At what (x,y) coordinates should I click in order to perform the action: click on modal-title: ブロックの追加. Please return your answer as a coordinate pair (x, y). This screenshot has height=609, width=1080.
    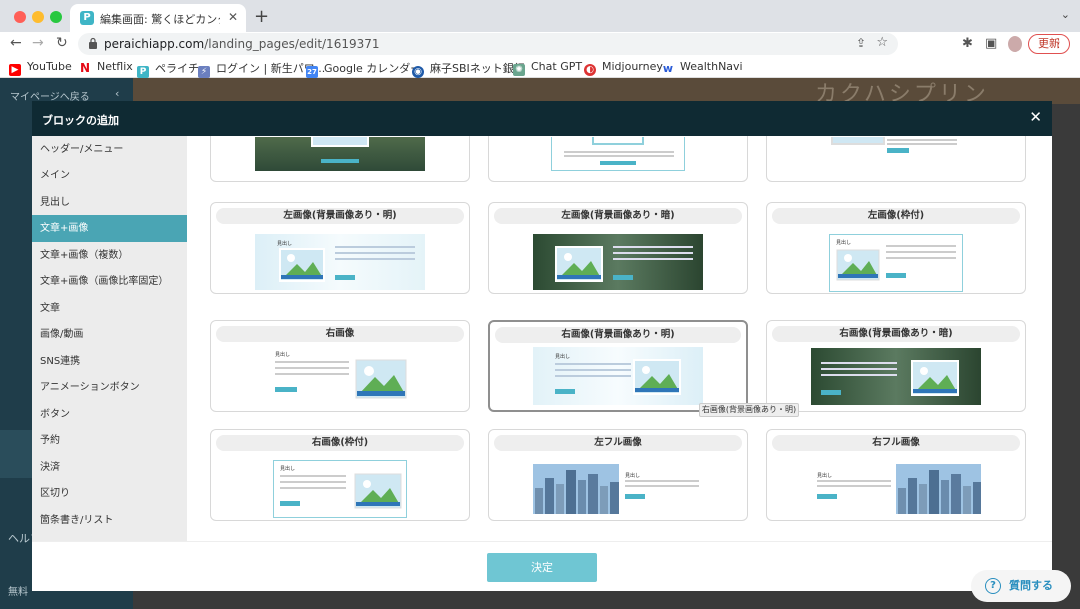
    Looking at the image, I should click on (80, 120).